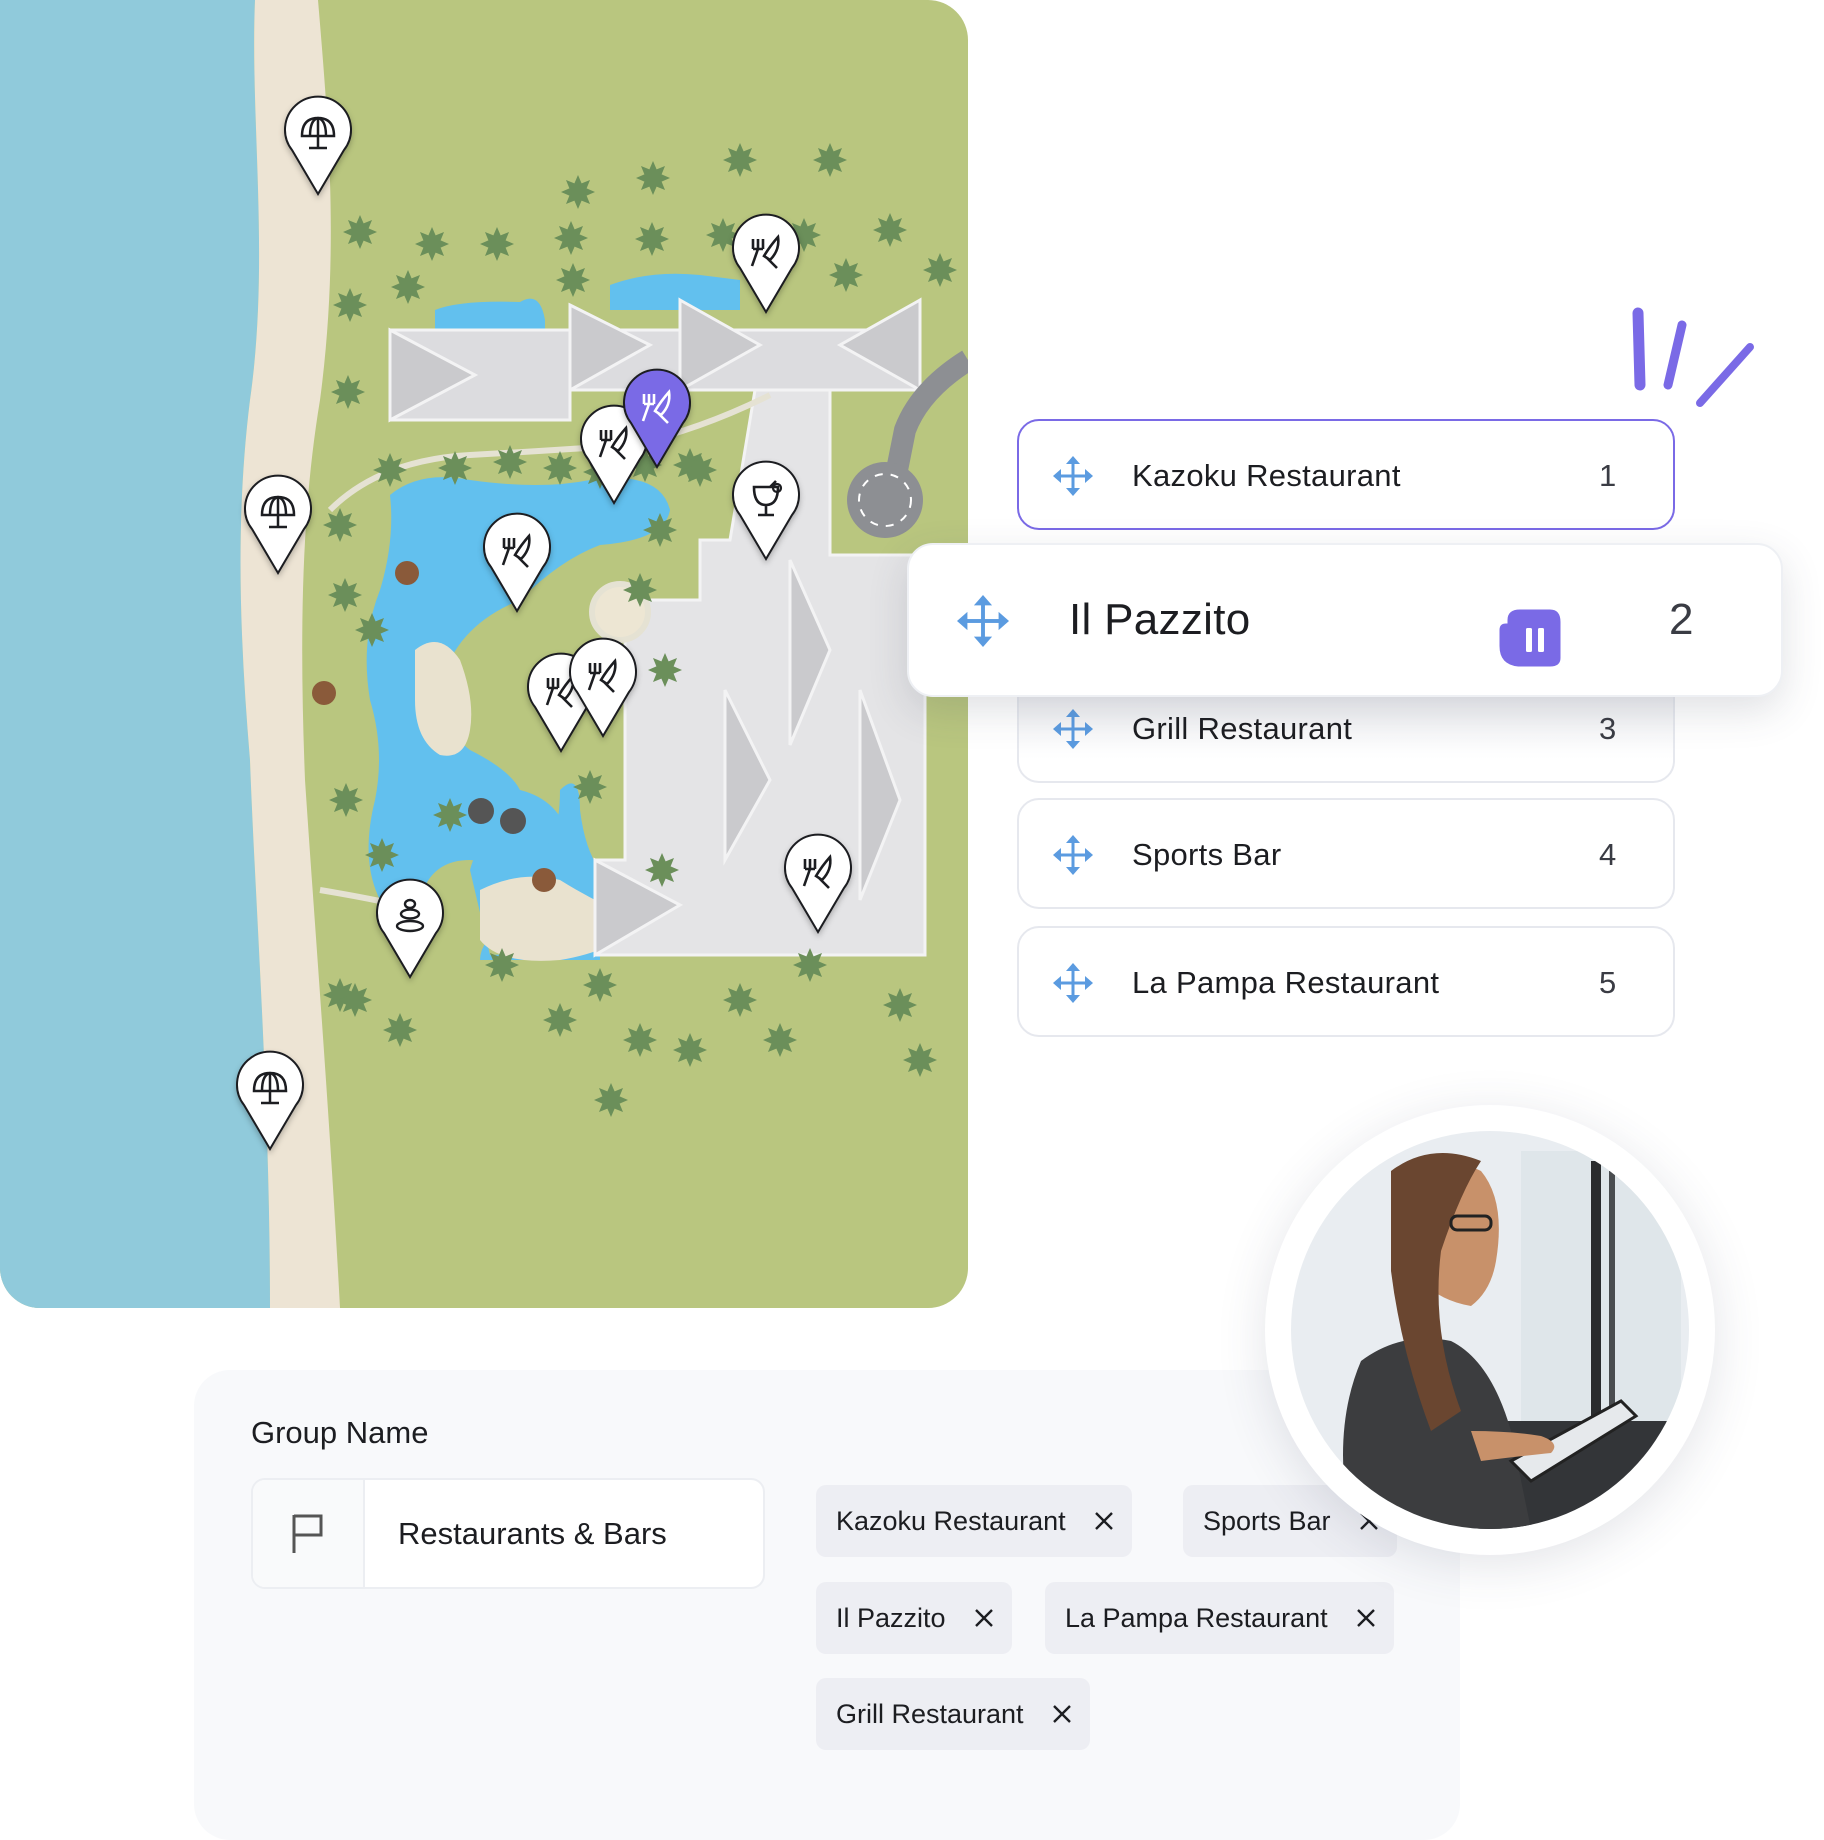  I want to click on chip-il-pazzito: Il Pazzito, so click(914, 1618).